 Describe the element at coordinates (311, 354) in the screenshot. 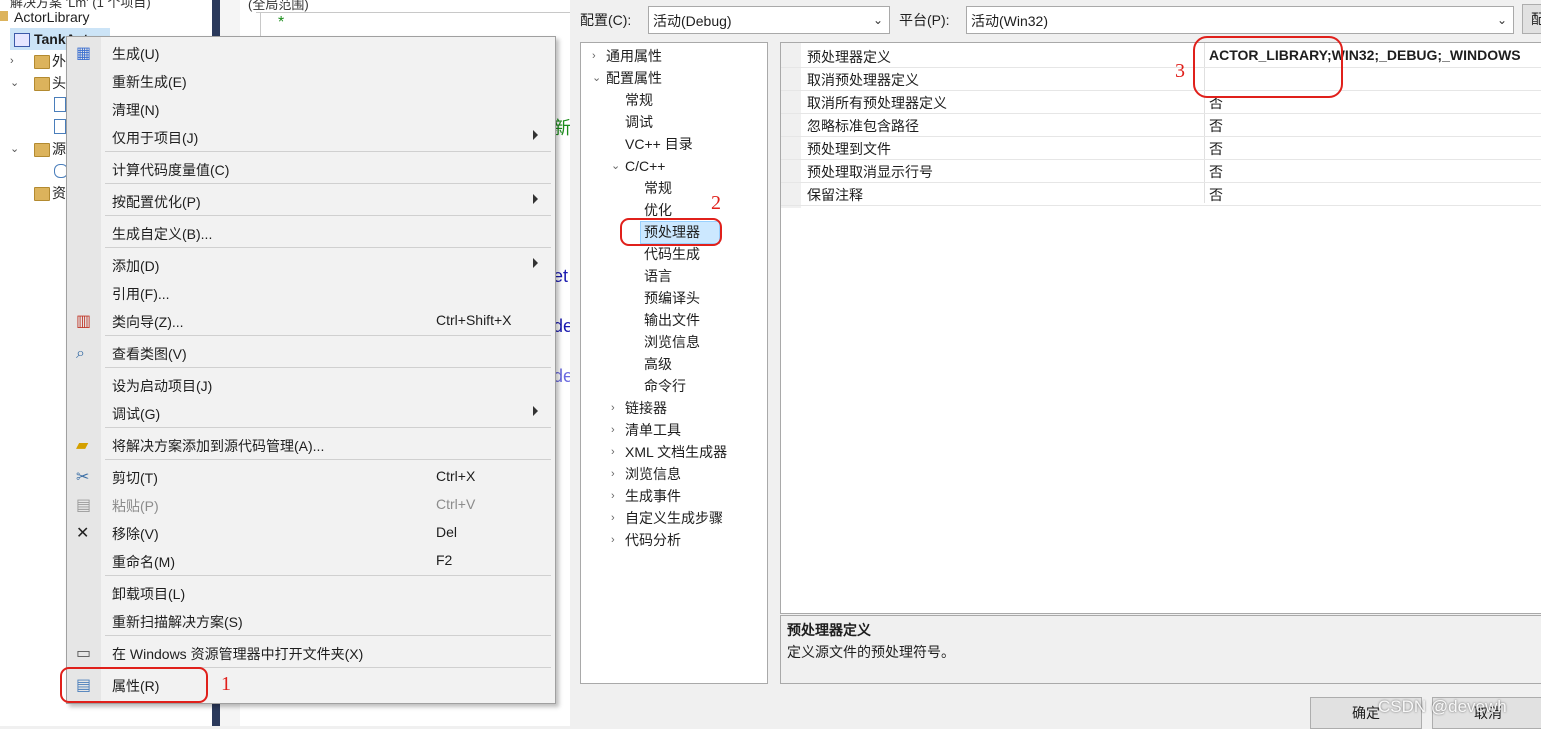

I see `menu-item: ⌕ 查看类图(V)` at that location.